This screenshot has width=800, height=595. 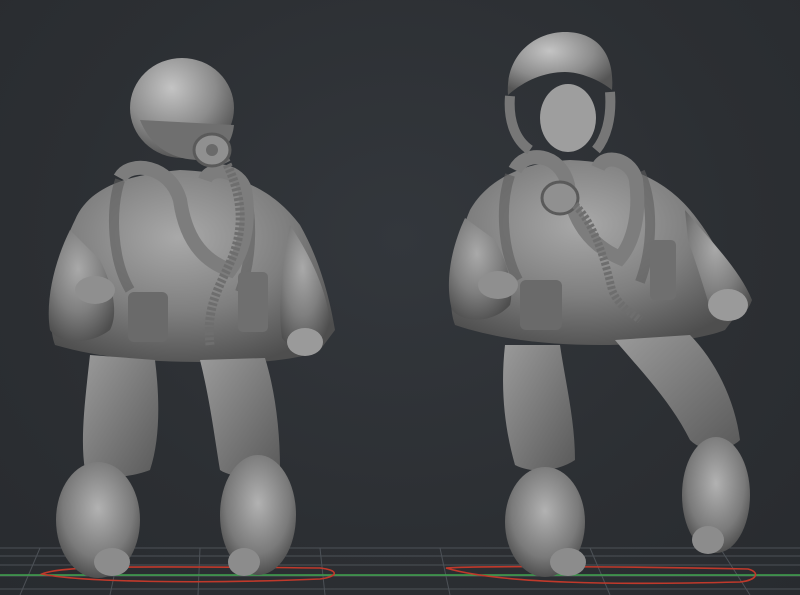 What do you see at coordinates (677, 392) in the screenshot?
I see `right-leg` at bounding box center [677, 392].